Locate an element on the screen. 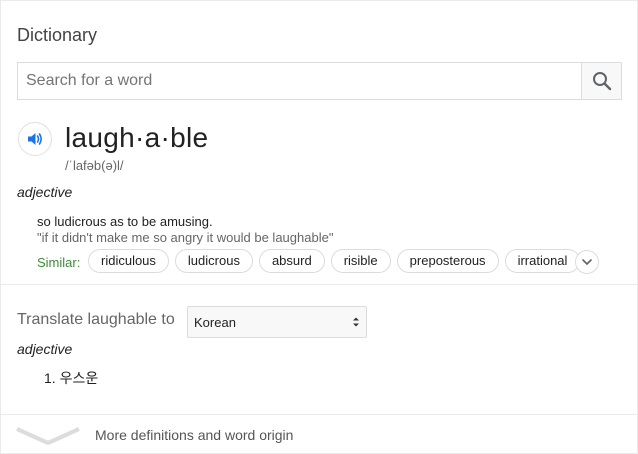 Image resolution: width=638 pixels, height=454 pixels. more-similar-button is located at coordinates (587, 262).